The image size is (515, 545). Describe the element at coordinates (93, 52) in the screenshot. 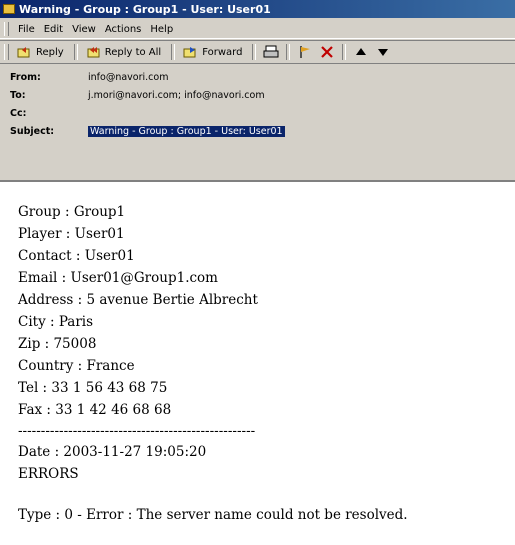

I see `reply-all-icon` at that location.